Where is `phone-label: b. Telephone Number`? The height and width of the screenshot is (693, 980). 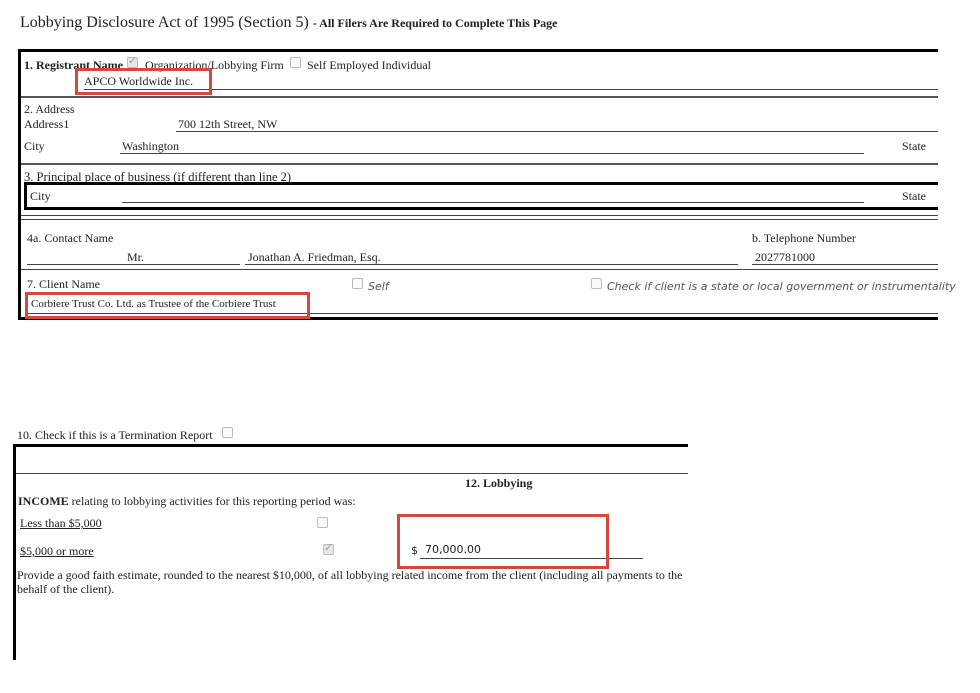 phone-label: b. Telephone Number is located at coordinates (804, 238).